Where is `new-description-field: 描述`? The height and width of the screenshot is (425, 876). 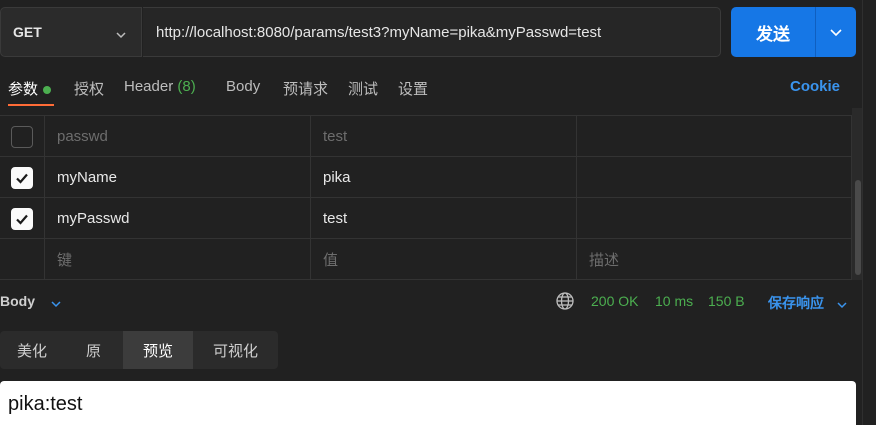 new-description-field: 描述 is located at coordinates (714, 259).